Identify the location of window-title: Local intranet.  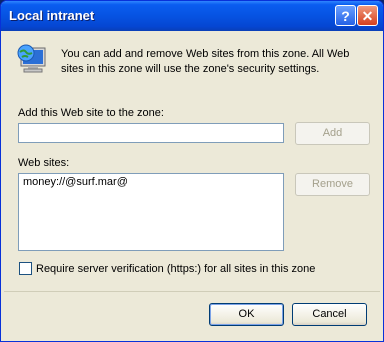
(52, 15).